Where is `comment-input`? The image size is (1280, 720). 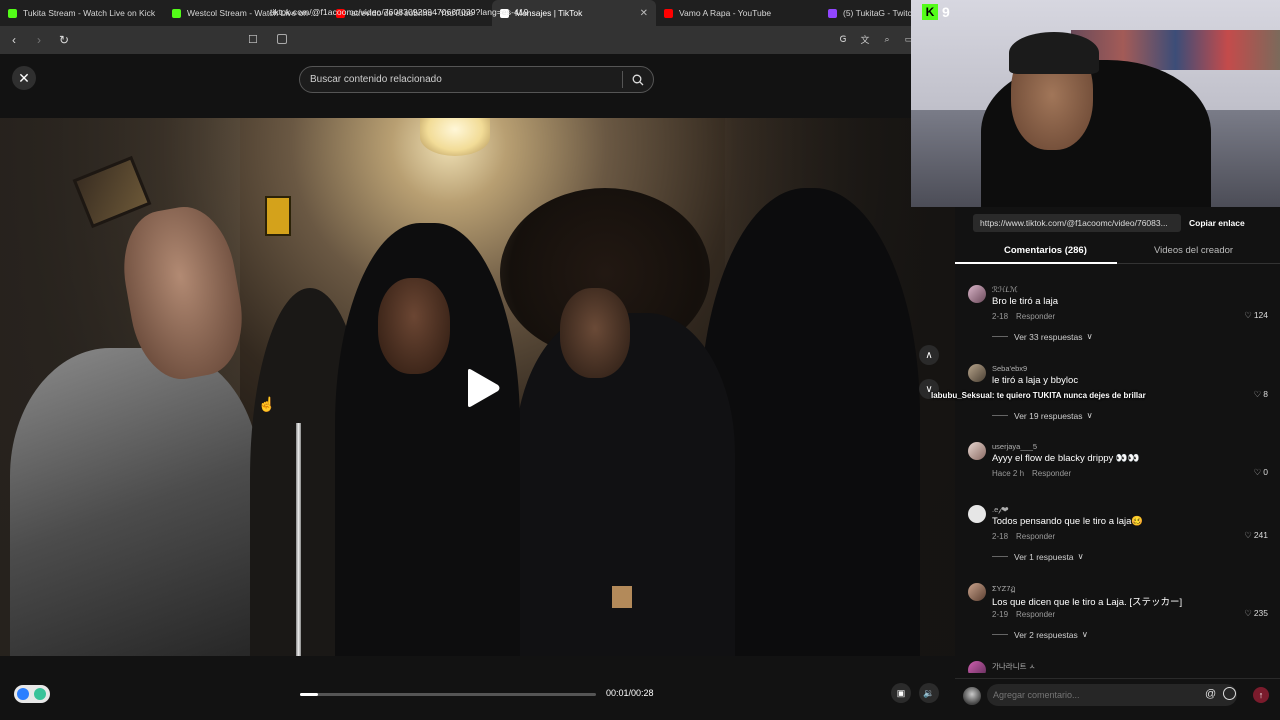 comment-input is located at coordinates (1112, 695).